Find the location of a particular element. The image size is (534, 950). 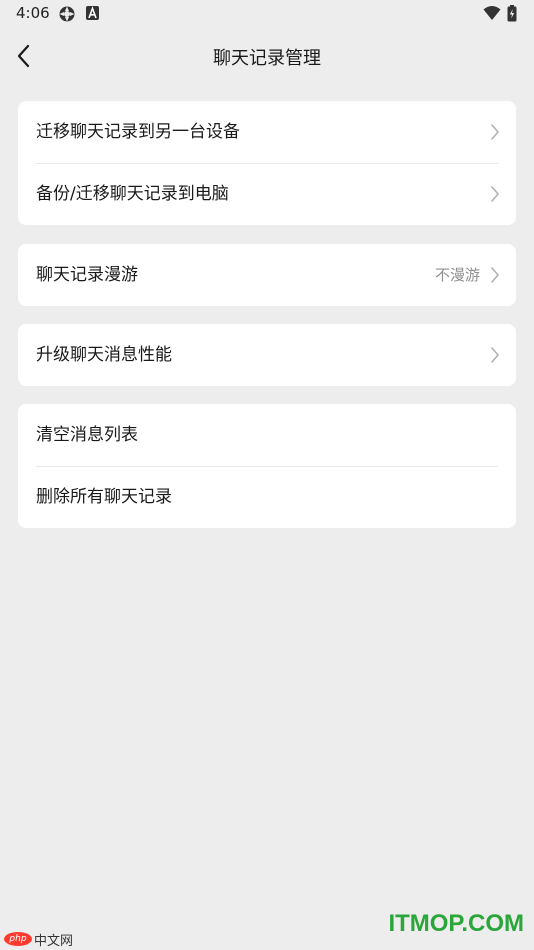

row-label: 删除所有聊天记录 is located at coordinates (104, 497).